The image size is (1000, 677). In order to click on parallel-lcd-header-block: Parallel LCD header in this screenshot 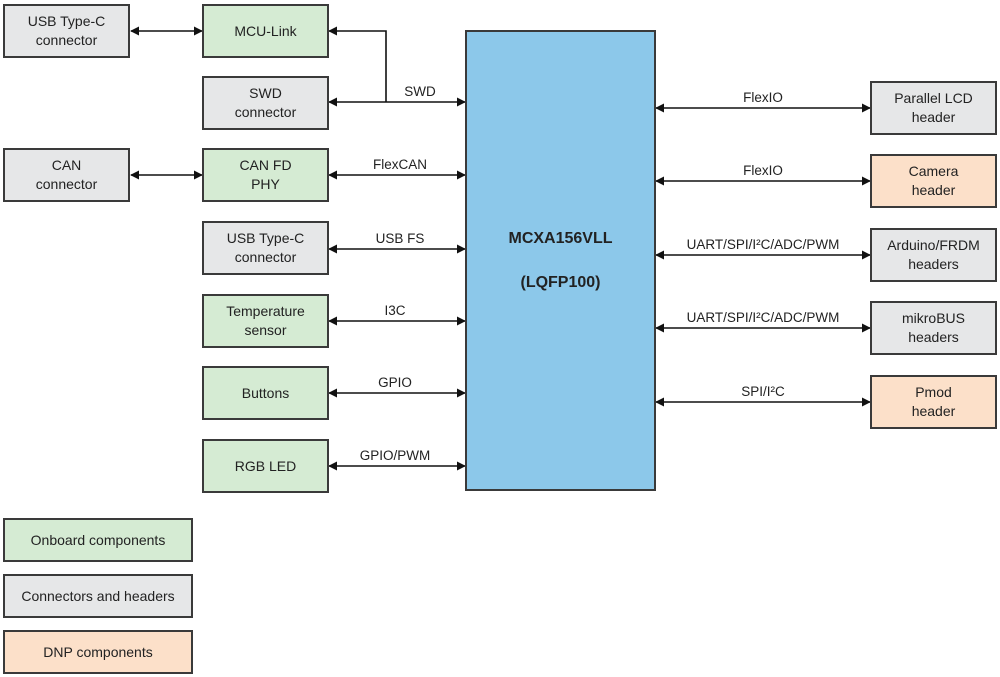, I will do `click(933, 108)`.